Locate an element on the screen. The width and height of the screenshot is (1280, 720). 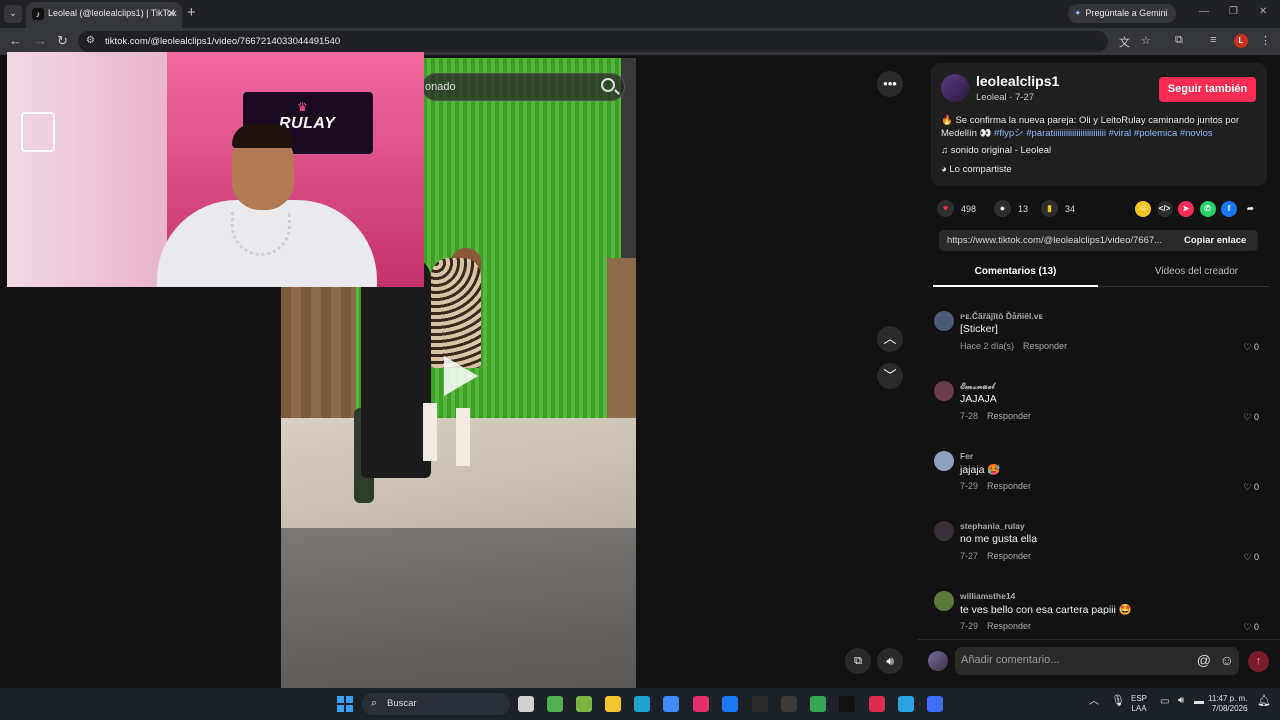
more-options-button: ••• is located at coordinates (890, 84).